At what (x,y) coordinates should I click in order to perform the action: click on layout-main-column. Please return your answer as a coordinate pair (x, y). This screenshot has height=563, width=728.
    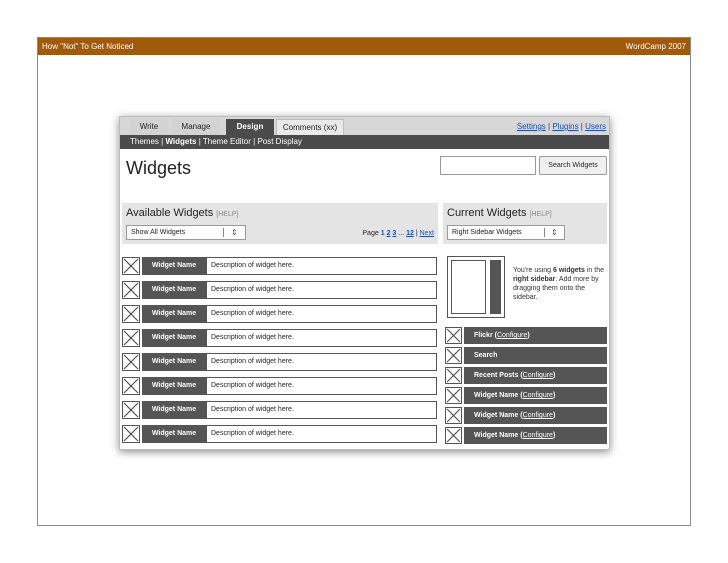
    Looking at the image, I should click on (468, 287).